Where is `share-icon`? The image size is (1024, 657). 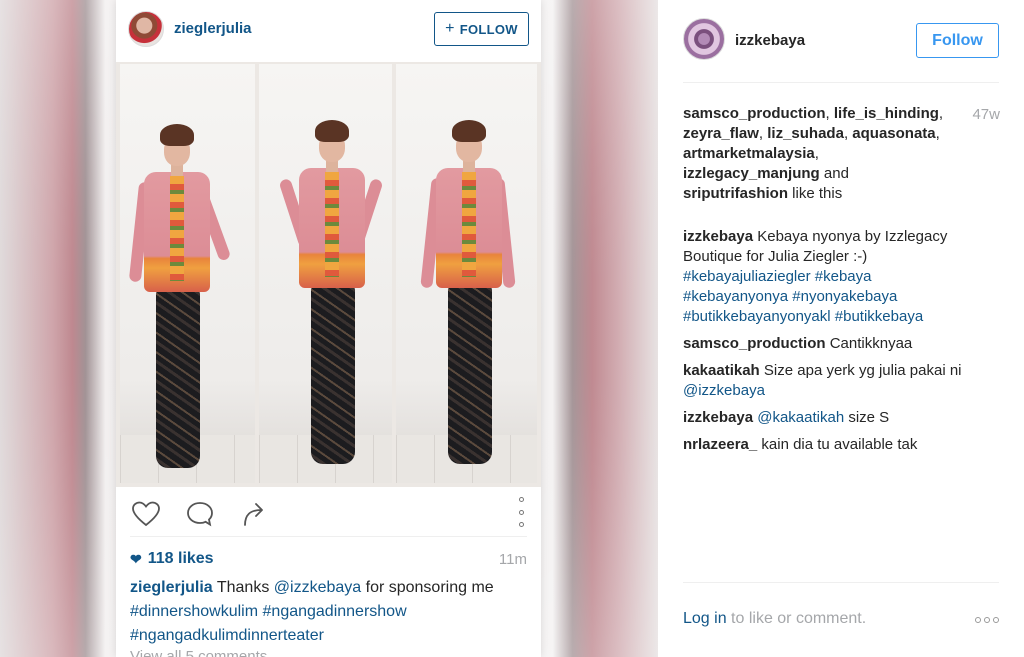 share-icon is located at coordinates (254, 514).